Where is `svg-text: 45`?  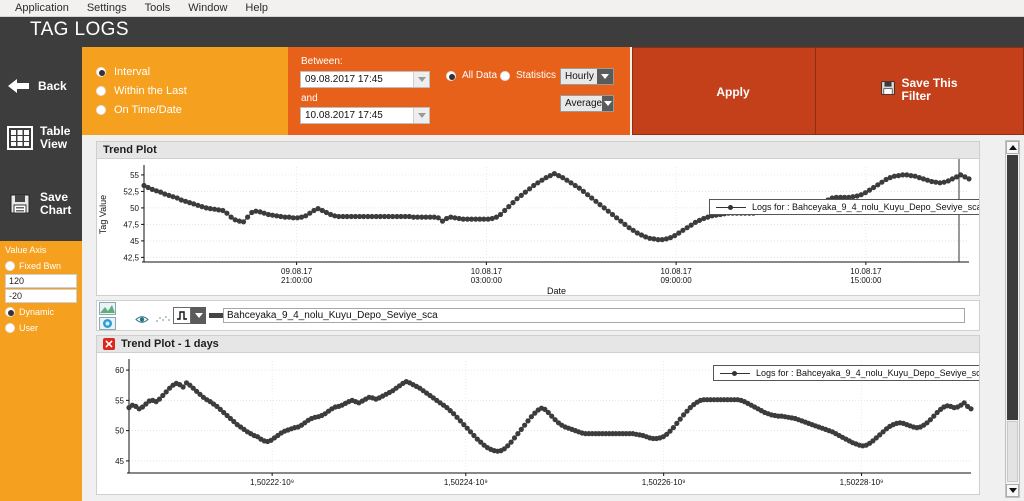
svg-text: 45 is located at coordinates (134, 241).